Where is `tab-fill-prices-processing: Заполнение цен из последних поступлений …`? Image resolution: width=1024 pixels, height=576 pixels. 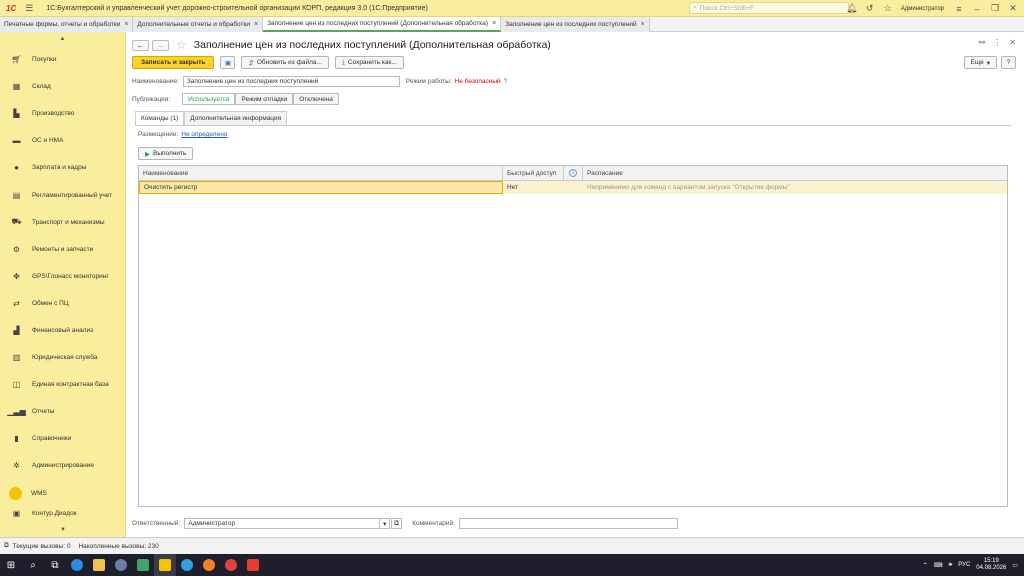
tab-fill-prices-processing: Заполнение цен из последних поступлений … is located at coordinates (382, 24).